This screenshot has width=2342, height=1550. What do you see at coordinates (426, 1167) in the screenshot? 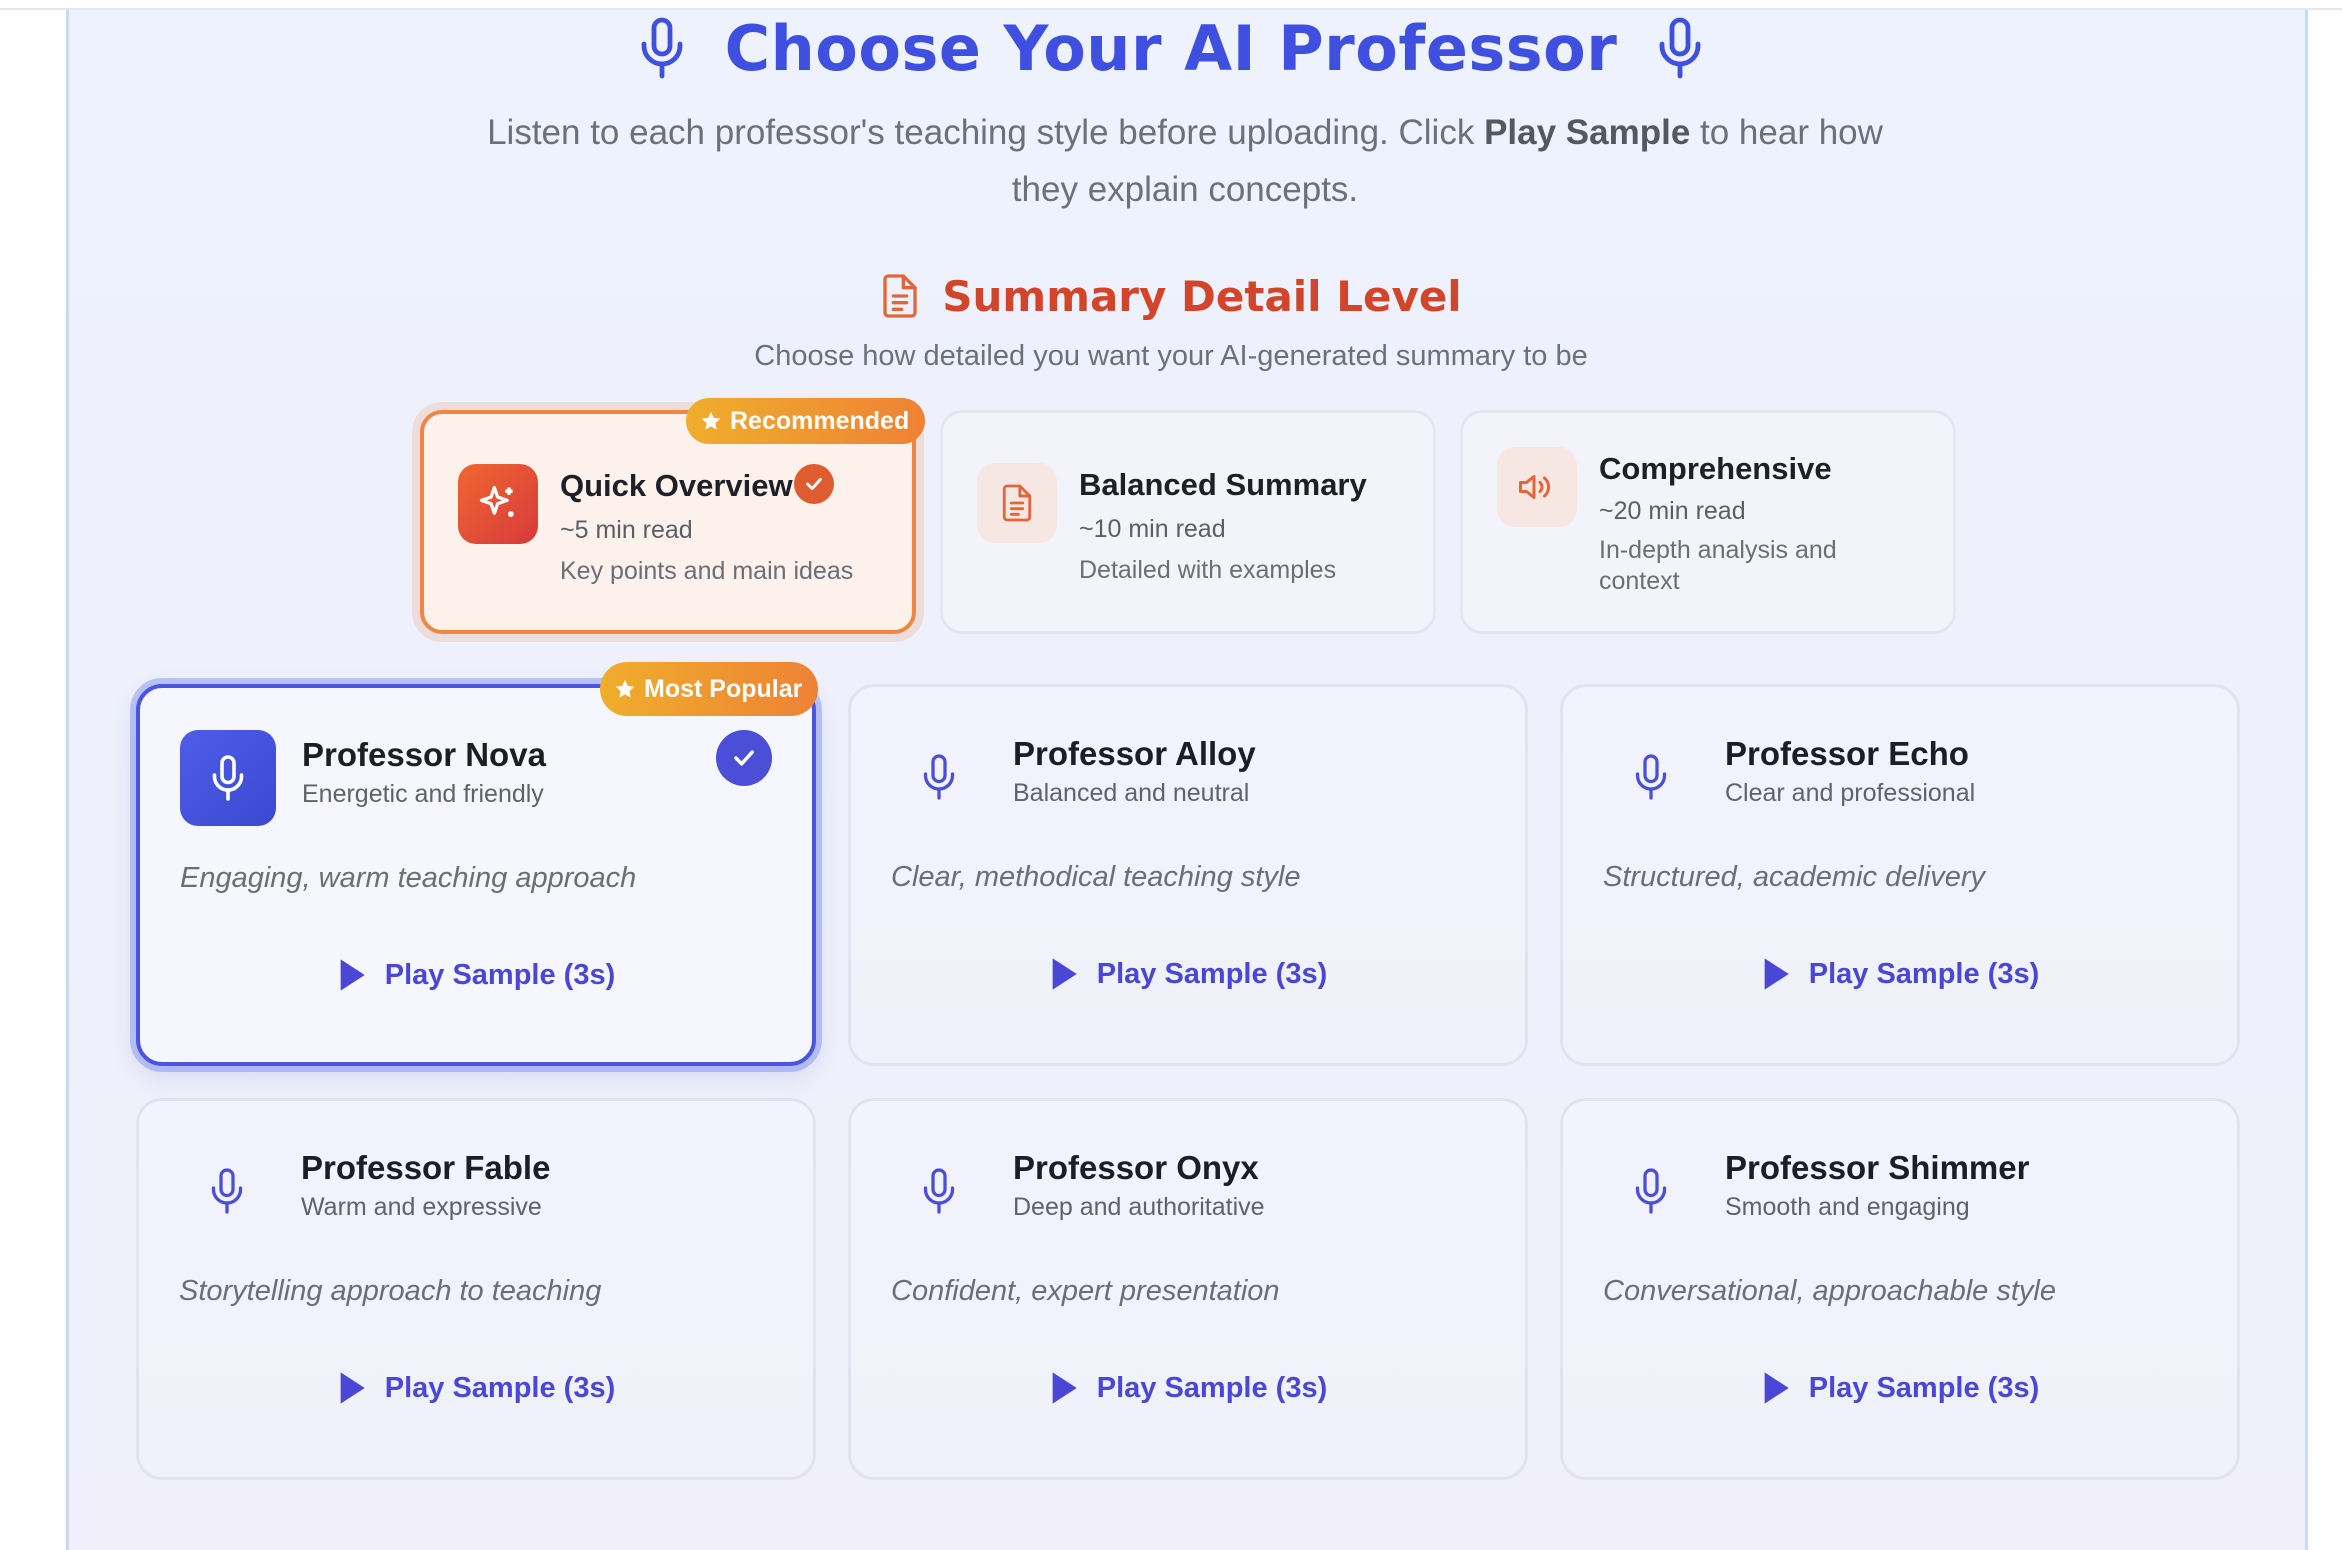
I see `professor-name: Professor Fable` at bounding box center [426, 1167].